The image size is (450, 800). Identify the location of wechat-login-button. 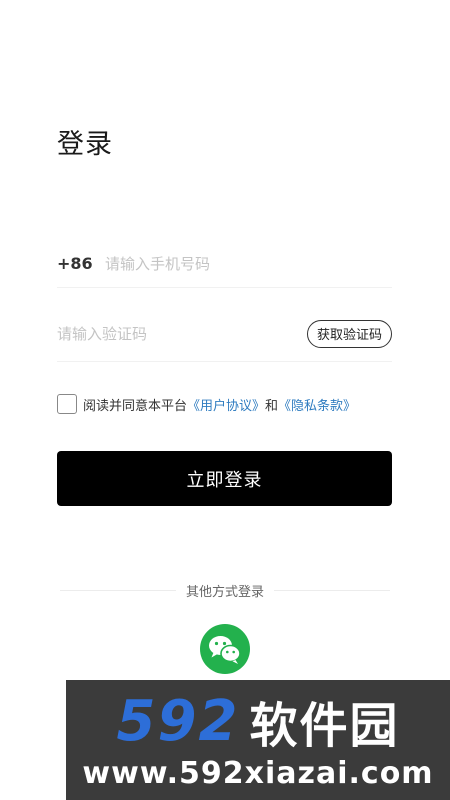
(225, 649).